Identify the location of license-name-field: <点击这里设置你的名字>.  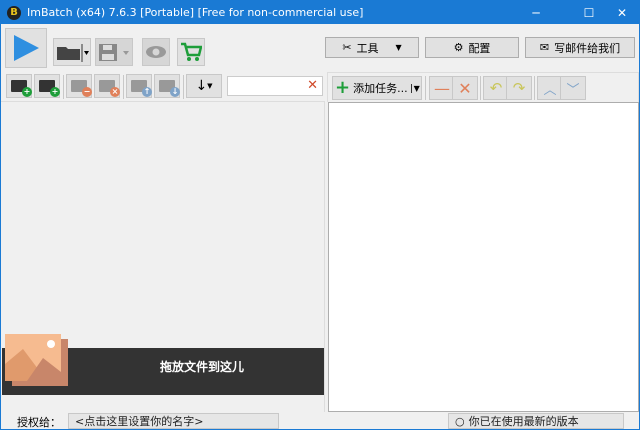
(173, 421).